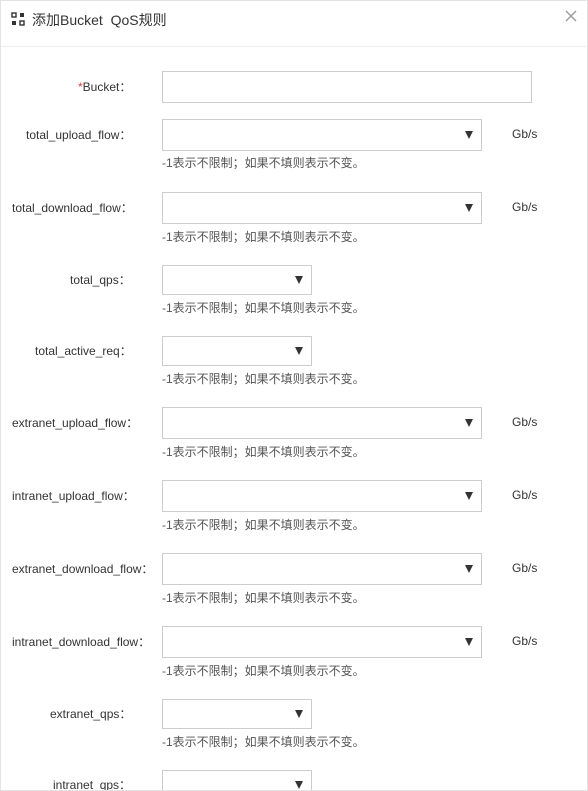  I want to click on close-icon, so click(571, 16).